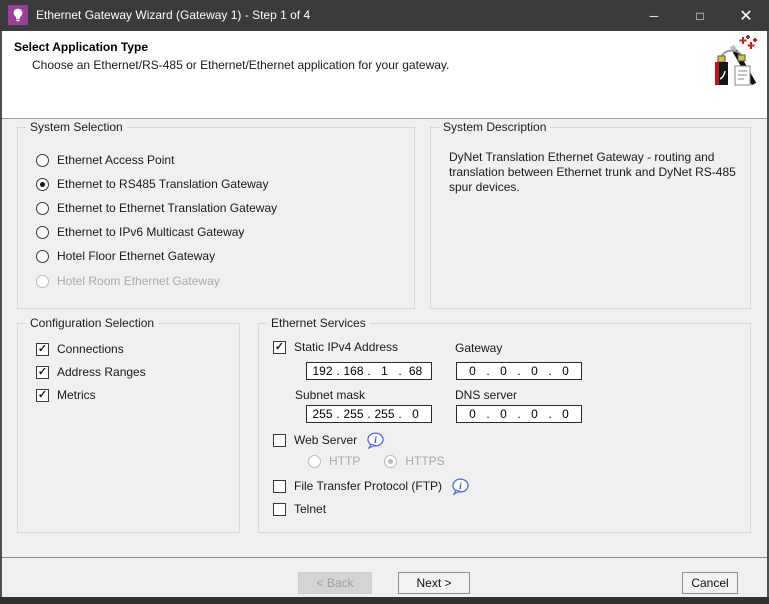  Describe the element at coordinates (519, 371) in the screenshot. I see `gateway-address-input: 0.0.0.0` at that location.